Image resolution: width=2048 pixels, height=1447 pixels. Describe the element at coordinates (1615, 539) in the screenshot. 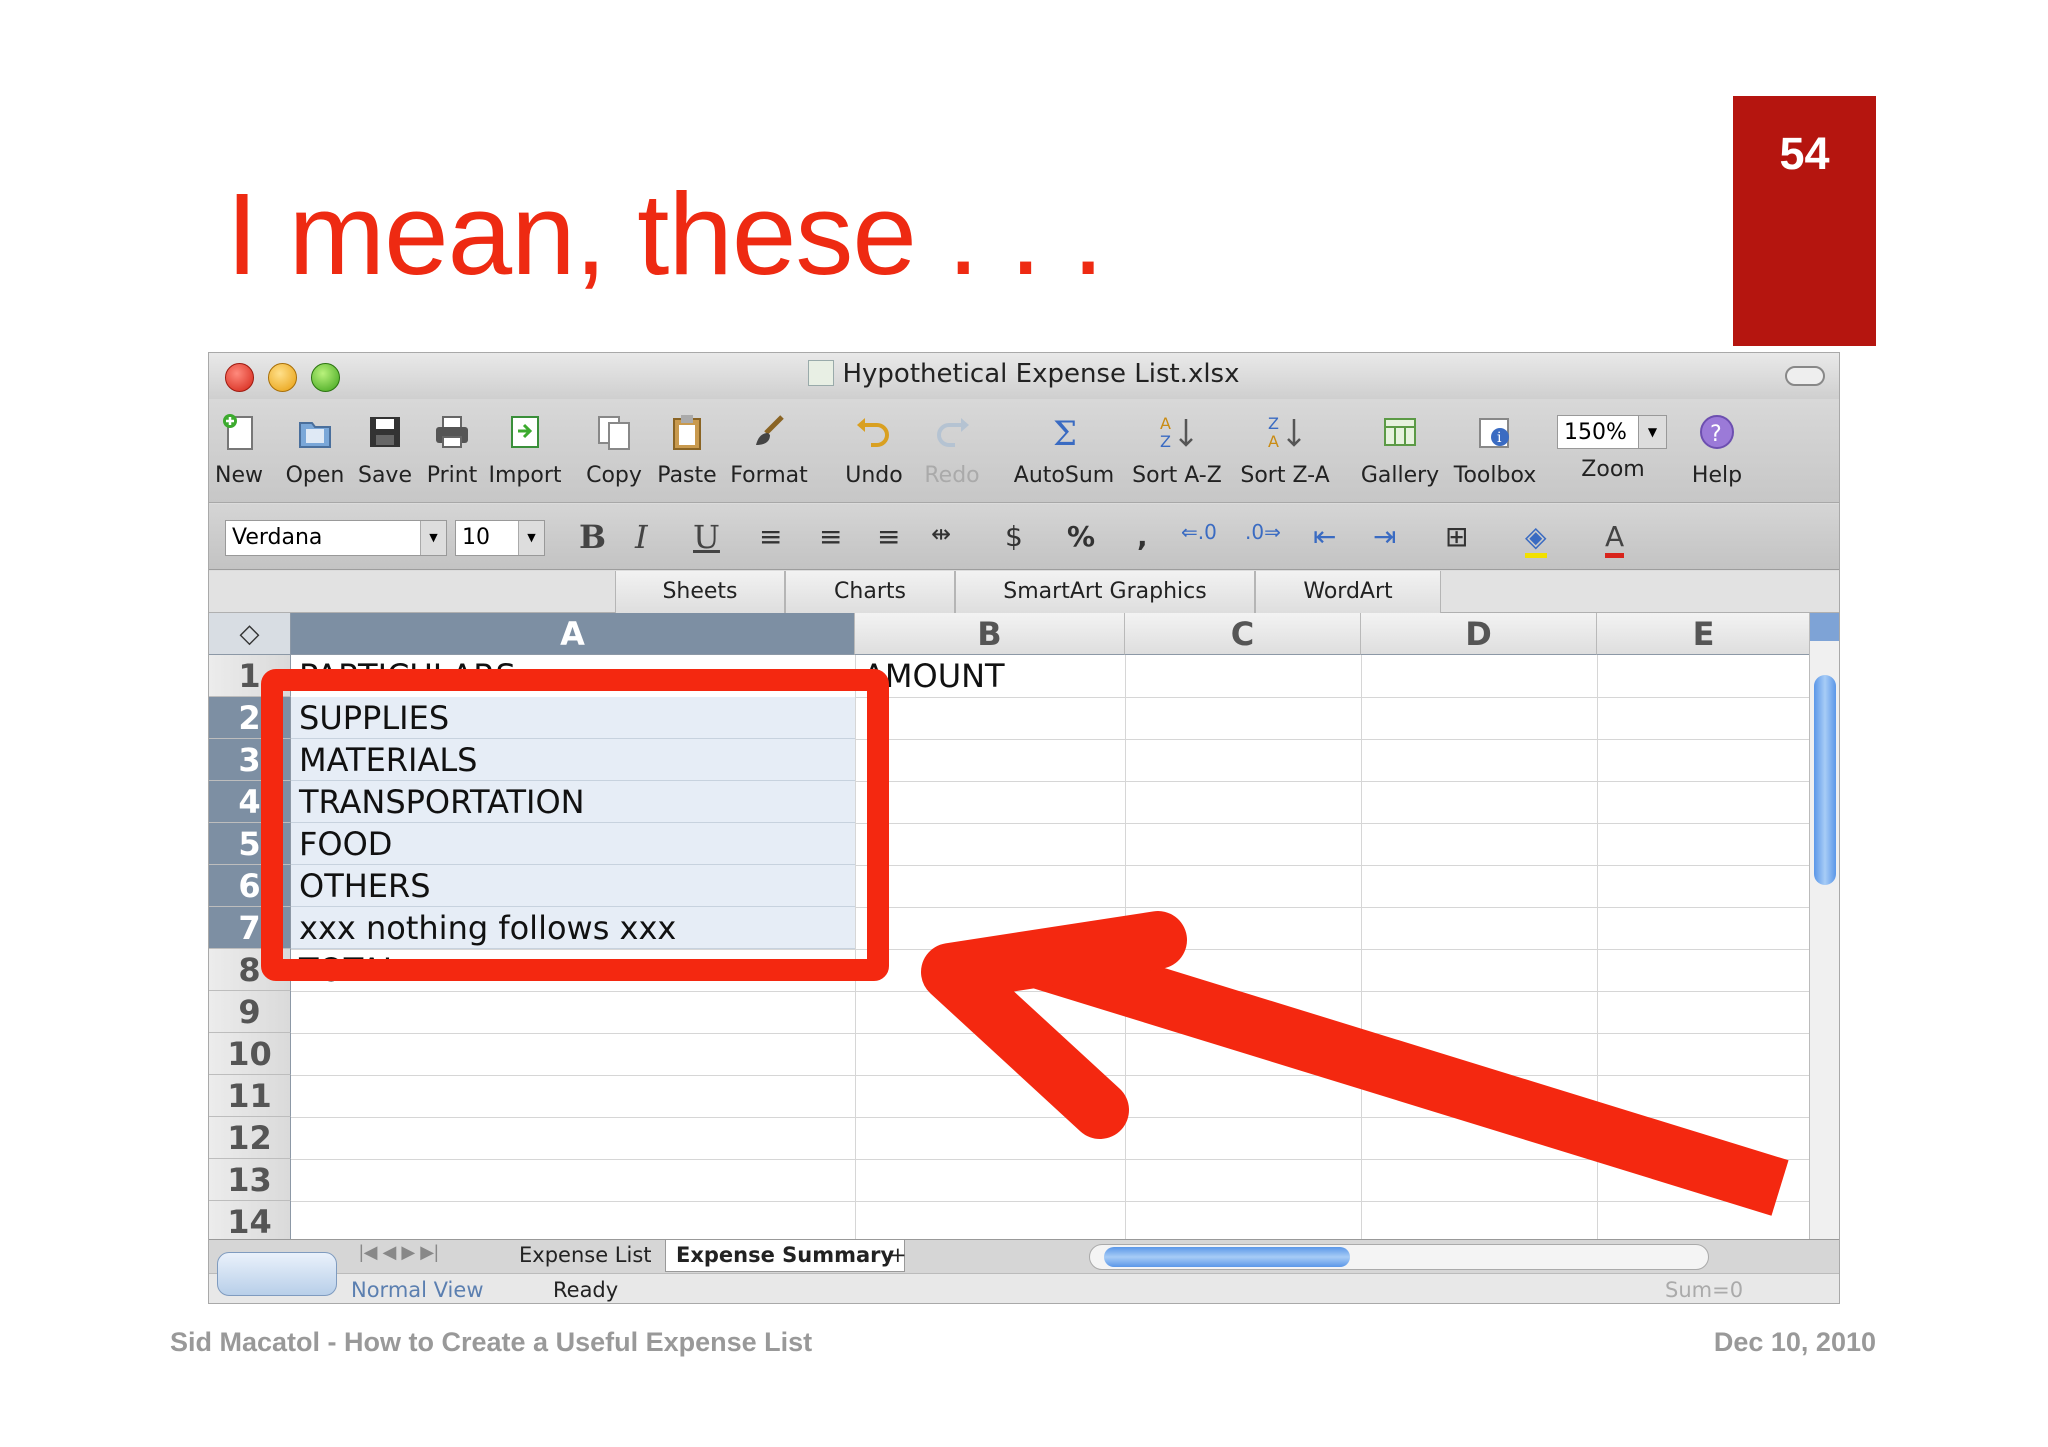

I see `font-color-icon: A` at that location.